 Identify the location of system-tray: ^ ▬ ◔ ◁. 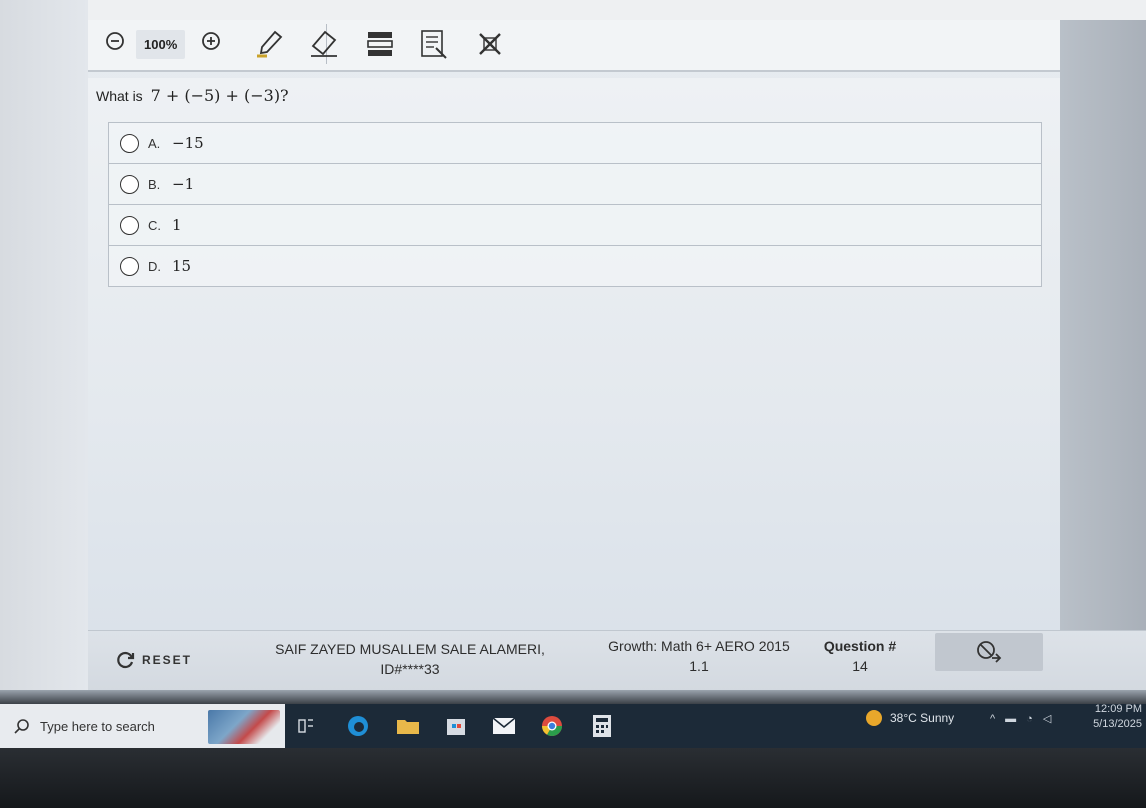
(1020, 719).